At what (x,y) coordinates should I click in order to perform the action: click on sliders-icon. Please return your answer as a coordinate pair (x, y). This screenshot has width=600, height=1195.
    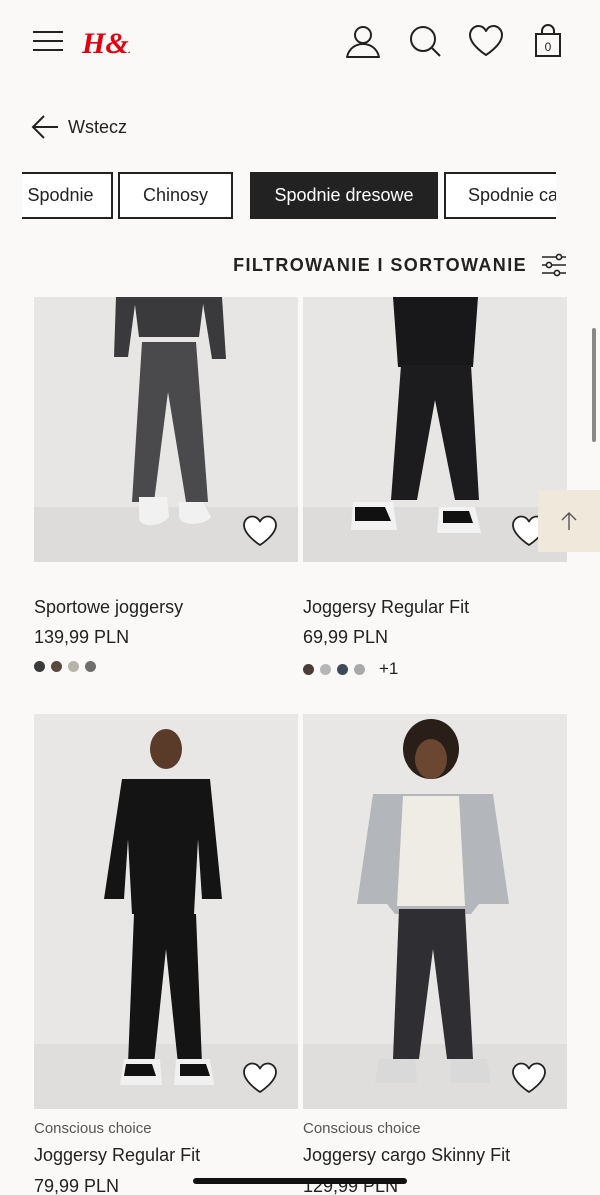
    Looking at the image, I should click on (554, 265).